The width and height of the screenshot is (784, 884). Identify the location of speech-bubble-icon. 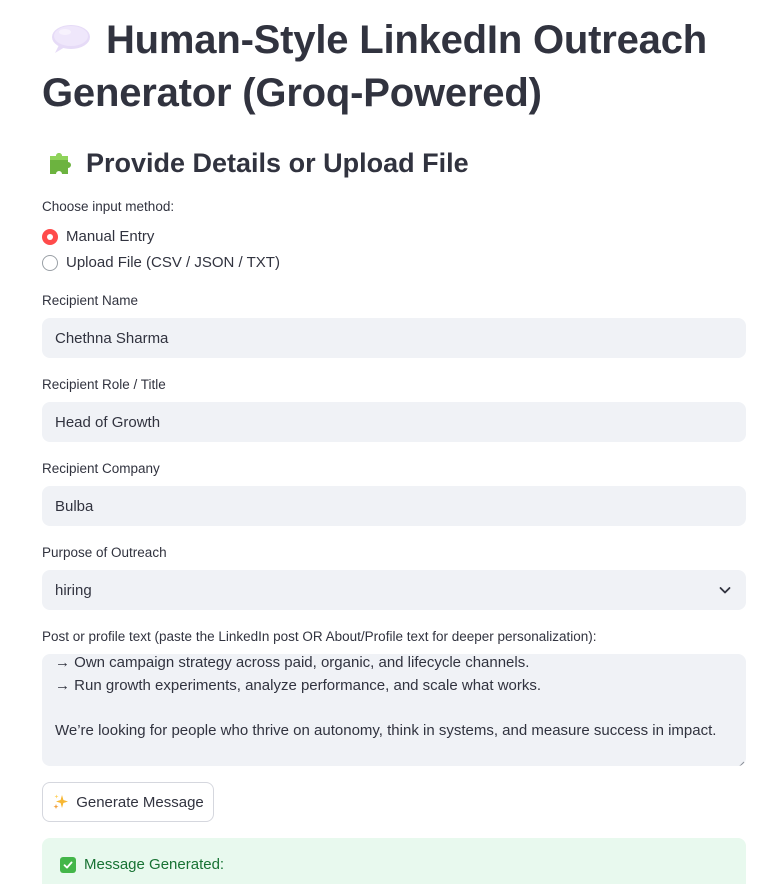
(71, 34).